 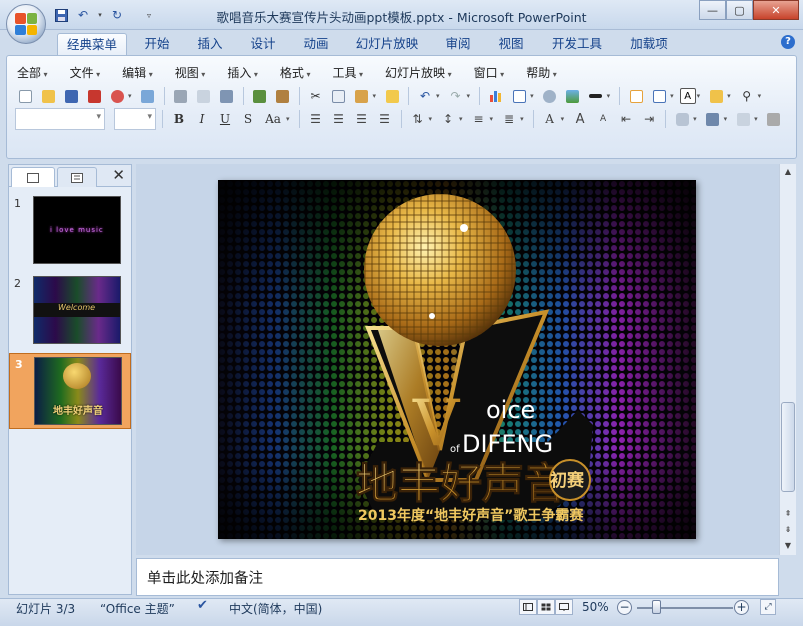 What do you see at coordinates (362, 96) in the screenshot?
I see `paste-icon` at bounding box center [362, 96].